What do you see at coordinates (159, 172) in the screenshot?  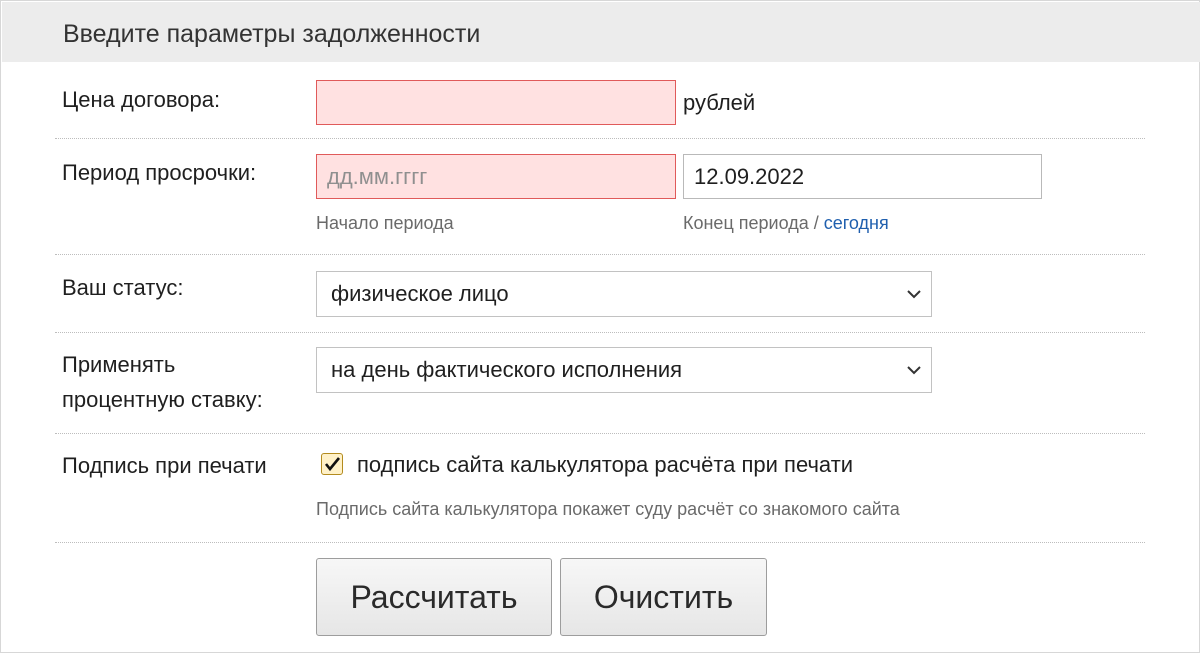 I see `period-label: Период просрочки:` at bounding box center [159, 172].